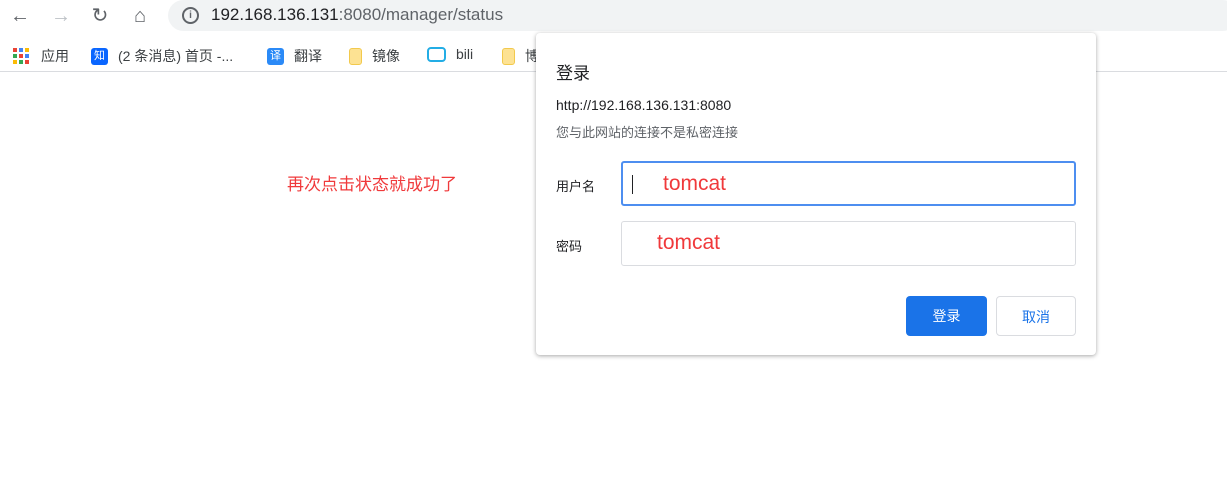  I want to click on url-text: 192.168.136.131:8080/manager/status, so click(357, 15).